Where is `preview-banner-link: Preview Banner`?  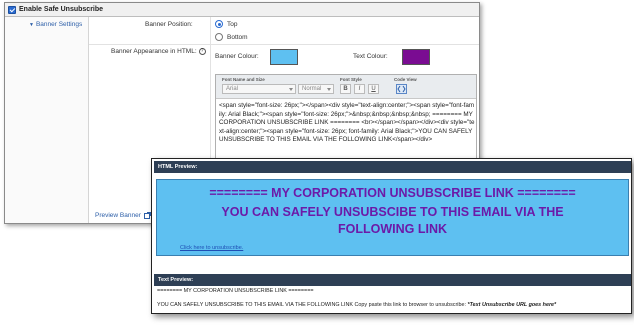
preview-banner-link: Preview Banner is located at coordinates (123, 215).